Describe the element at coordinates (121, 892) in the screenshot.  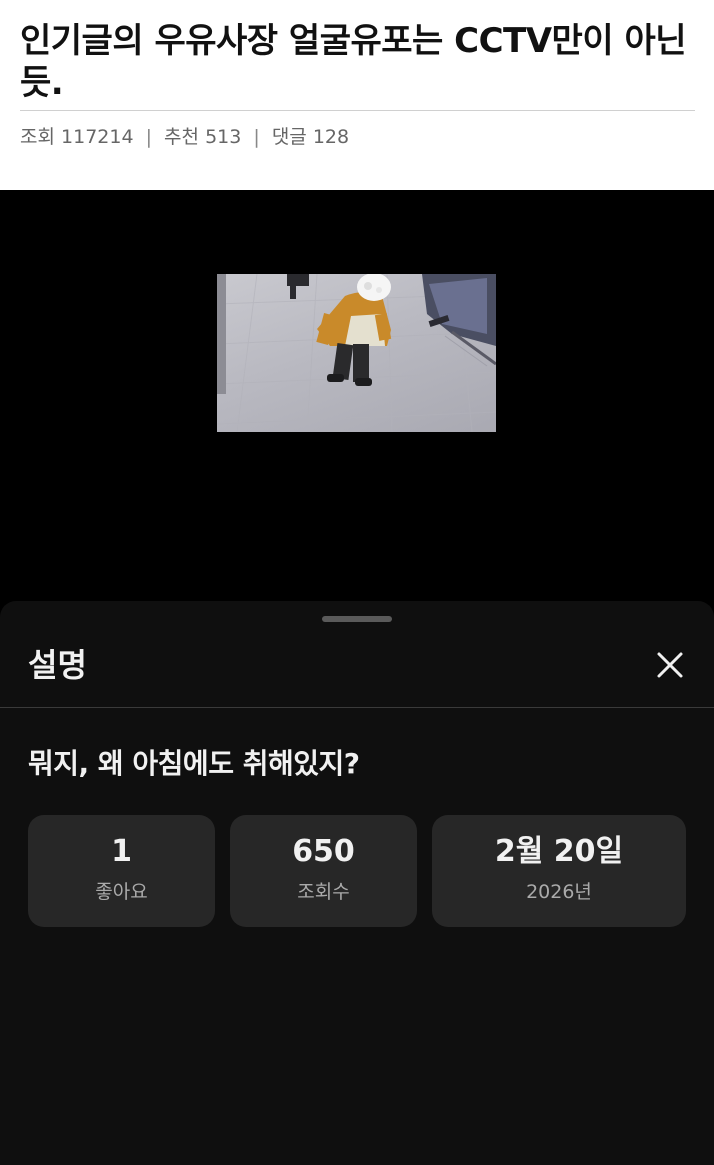
I see `likes-label: 좋아요` at that location.